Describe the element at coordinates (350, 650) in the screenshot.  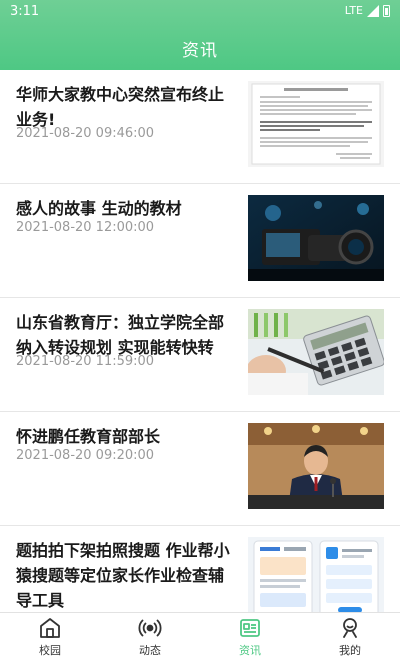
I see `tab-label: 我的` at that location.